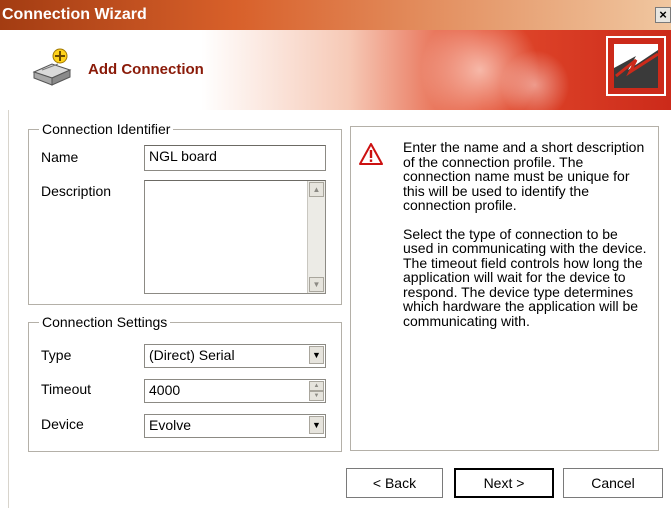 This screenshot has width=671, height=508. I want to click on scroll-up-button: ▲, so click(316, 189).